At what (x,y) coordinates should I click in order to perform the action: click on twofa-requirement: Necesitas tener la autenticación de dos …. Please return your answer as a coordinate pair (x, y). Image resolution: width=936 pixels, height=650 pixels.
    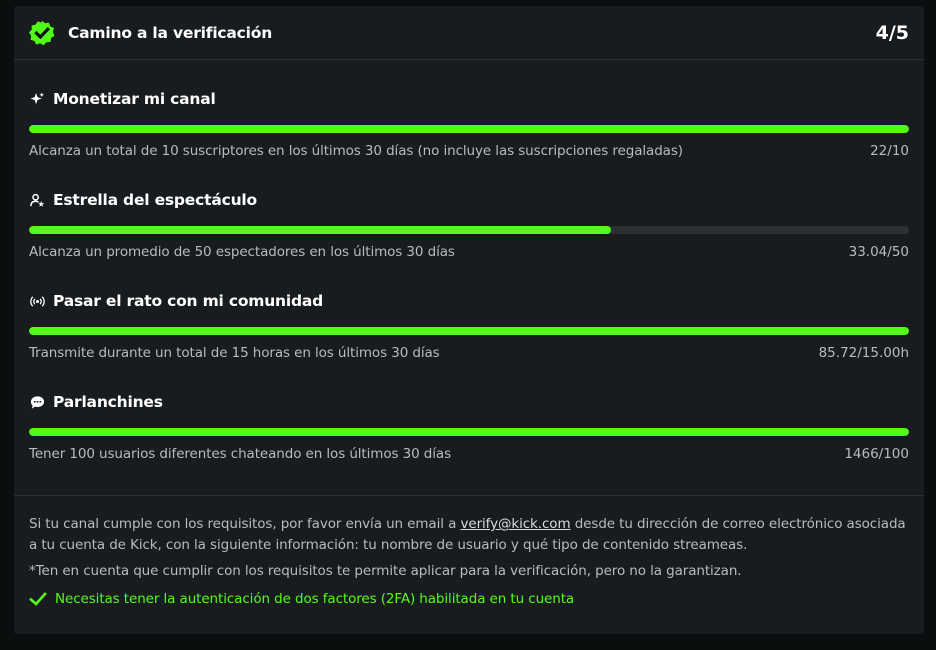
    Looking at the image, I should click on (469, 599).